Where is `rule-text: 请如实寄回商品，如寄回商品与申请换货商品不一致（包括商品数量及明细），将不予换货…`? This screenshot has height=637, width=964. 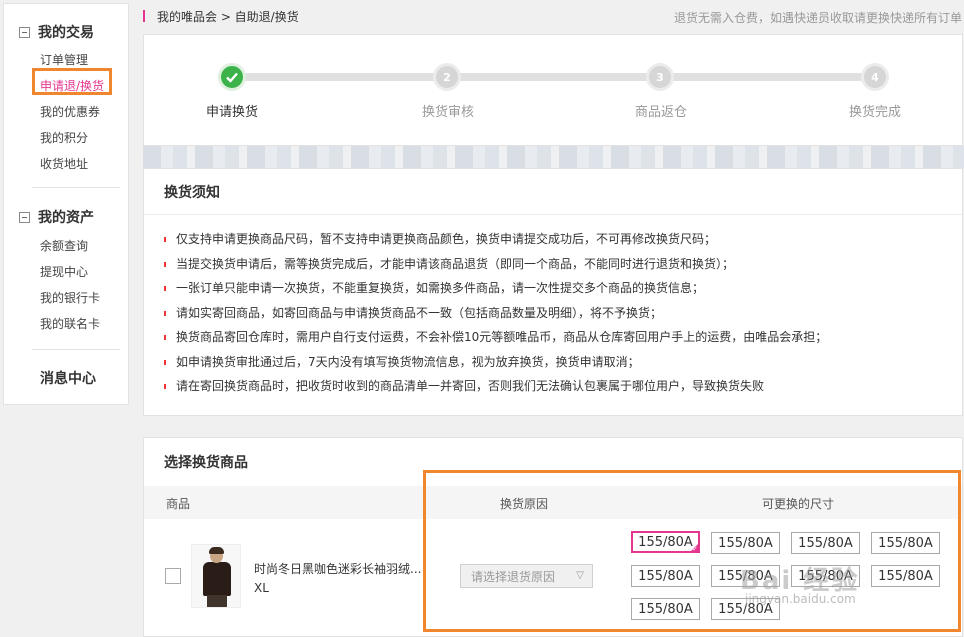 rule-text: 请如实寄回商品，如寄回商品与申请换货商品不一致（包括商品数量及明细），将不予换货… is located at coordinates (419, 312).